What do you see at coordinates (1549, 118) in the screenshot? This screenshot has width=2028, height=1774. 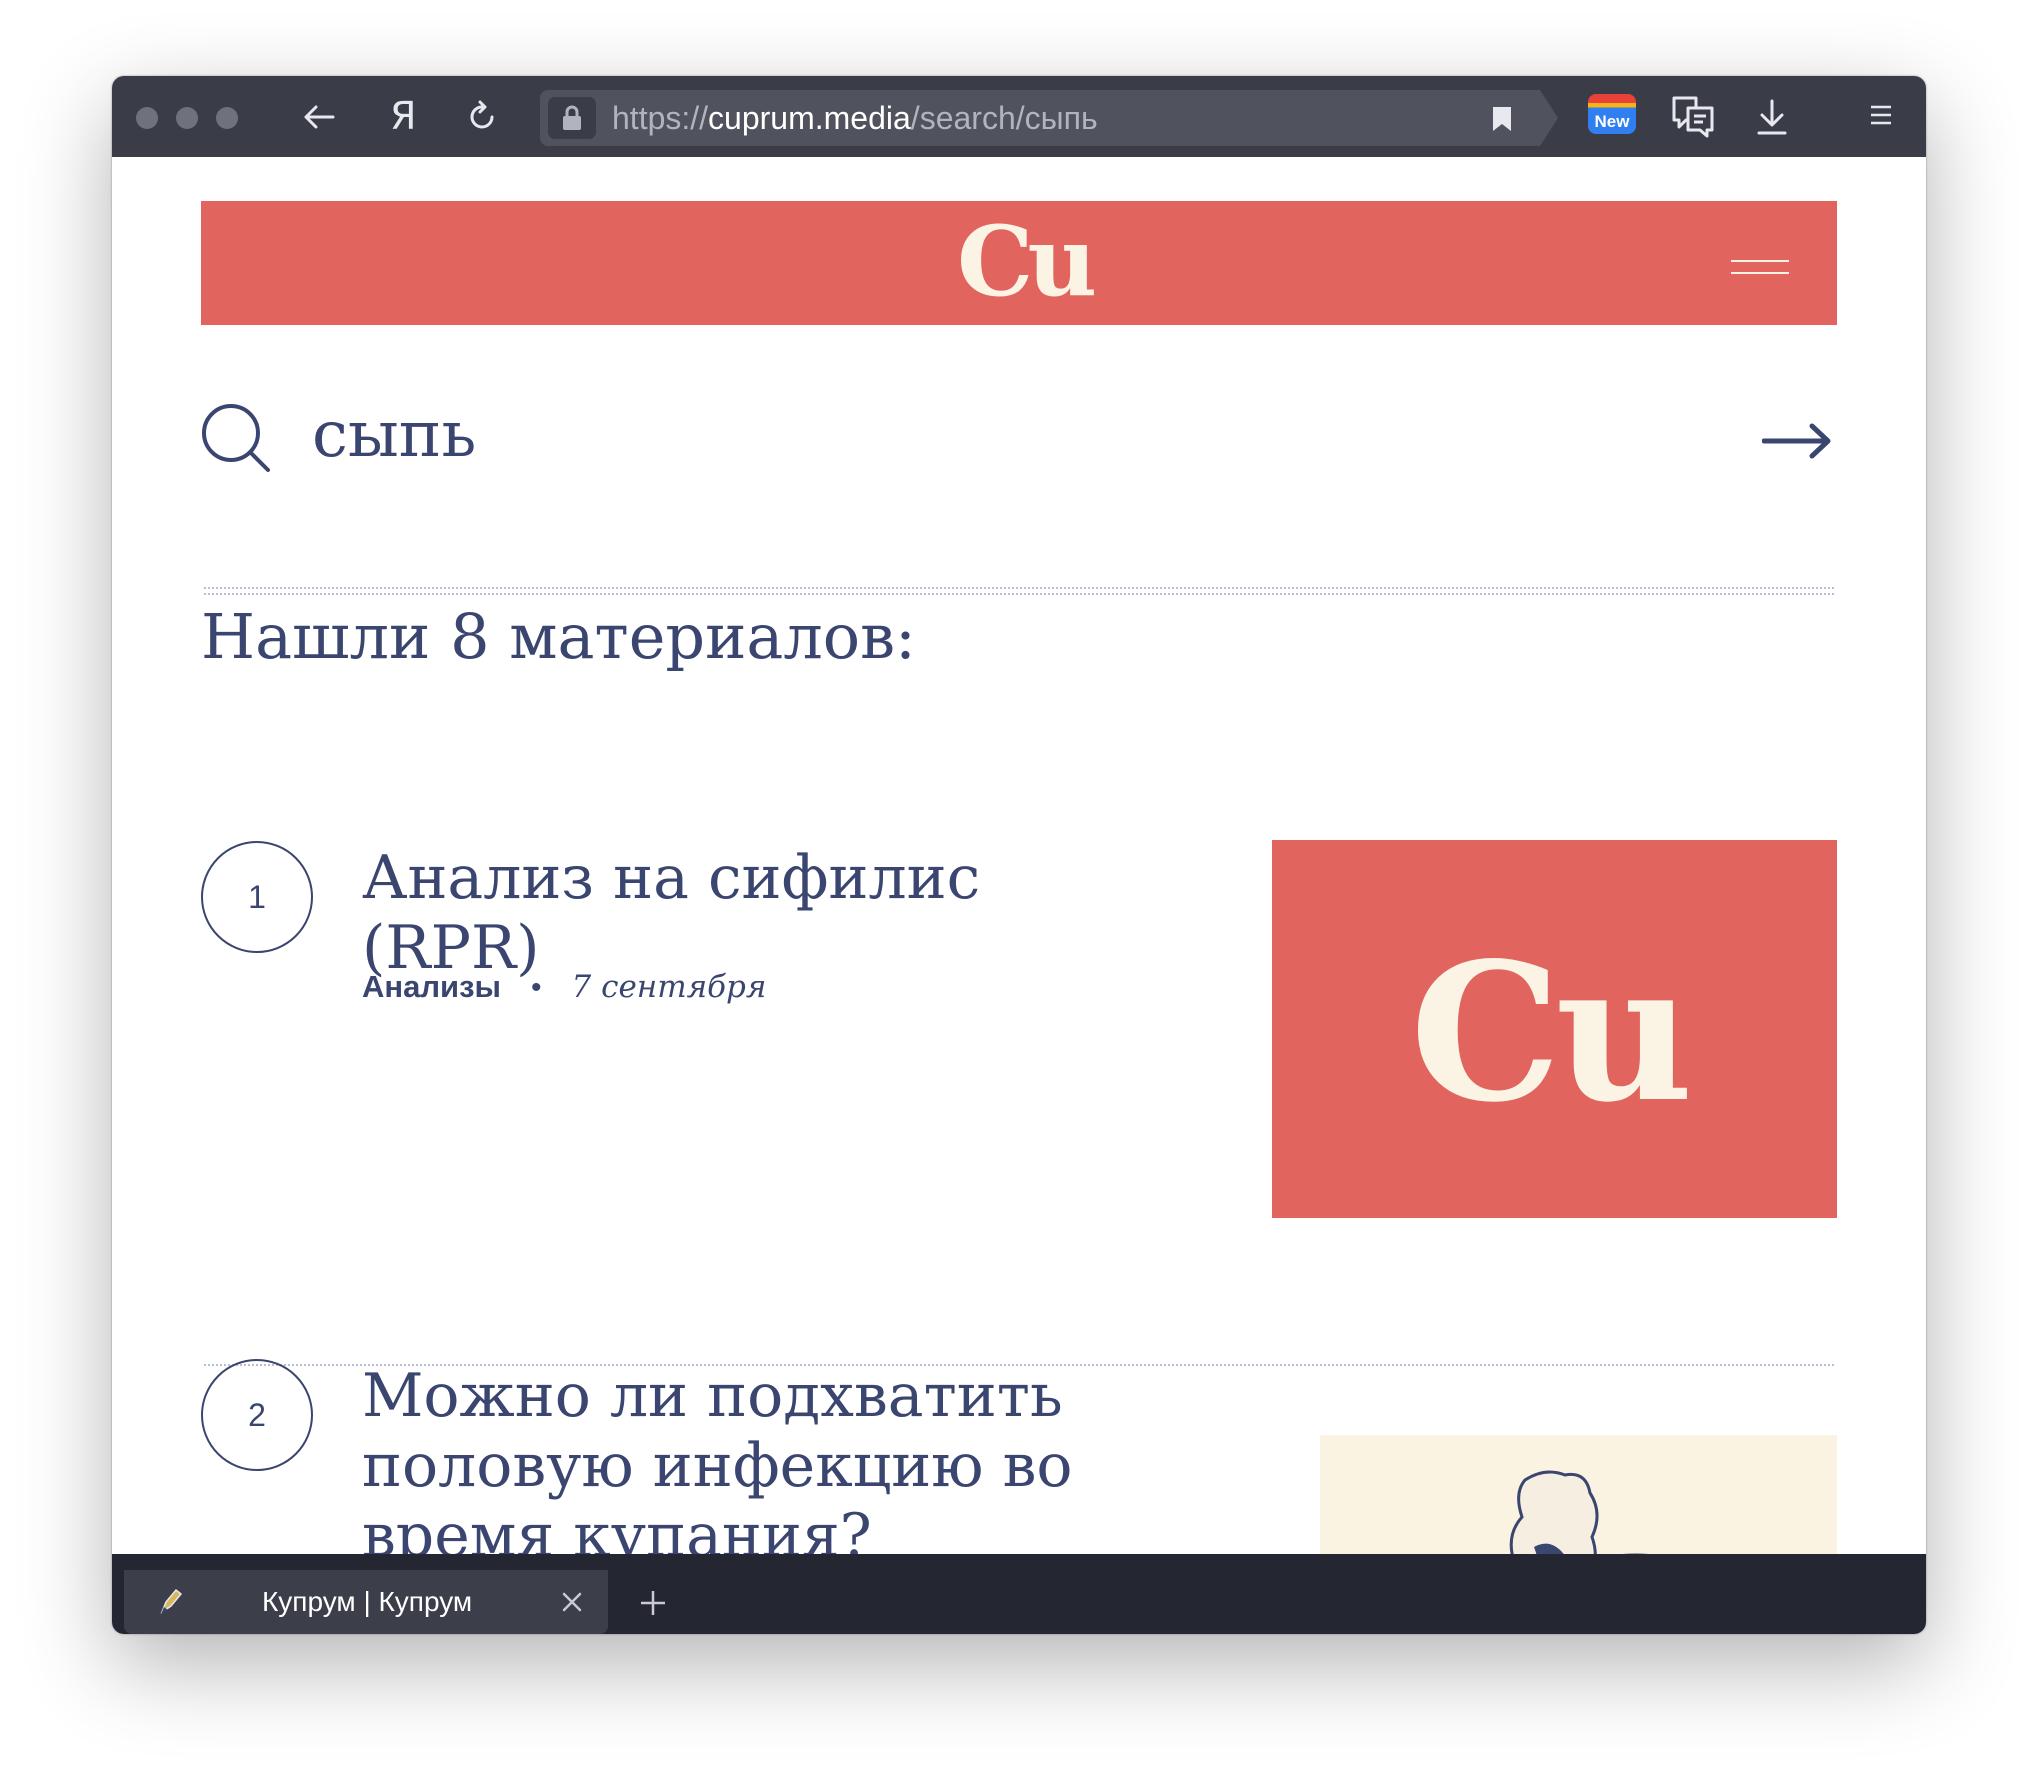 I see `address-bar-tip` at bounding box center [1549, 118].